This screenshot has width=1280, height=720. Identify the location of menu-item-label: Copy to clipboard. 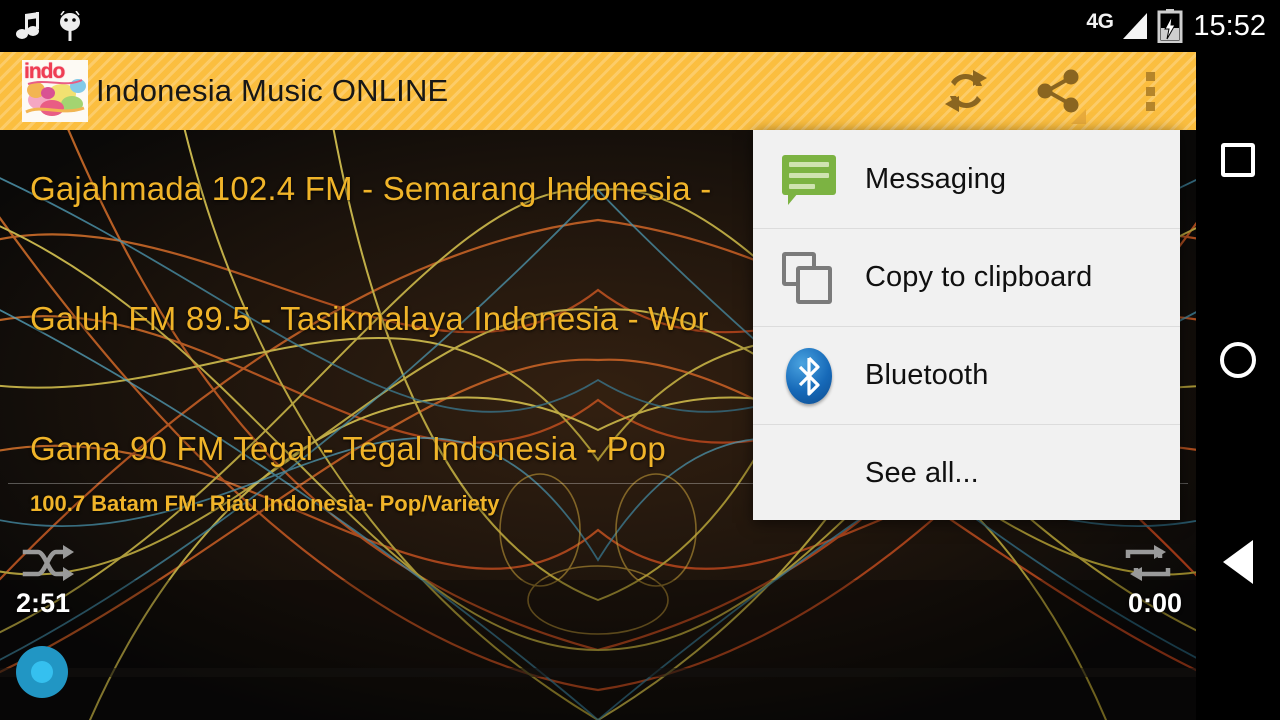
(979, 277).